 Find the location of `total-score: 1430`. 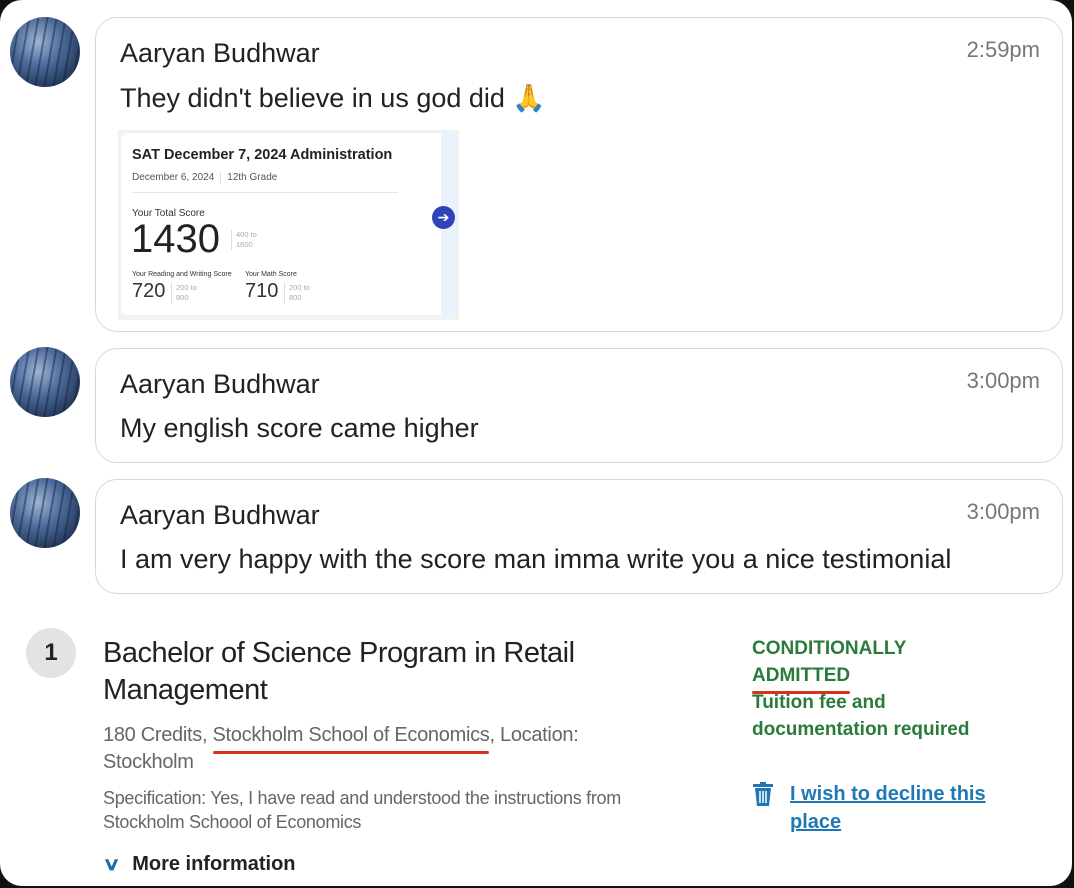

total-score: 1430 is located at coordinates (175, 239).